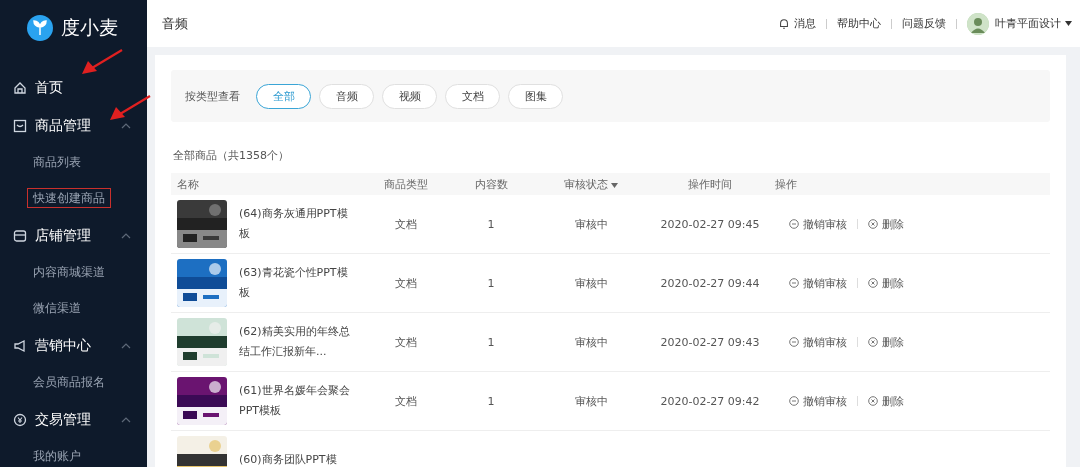 This screenshot has height=467, width=1080. Describe the element at coordinates (20, 236) in the screenshot. I see `store-icon` at that location.